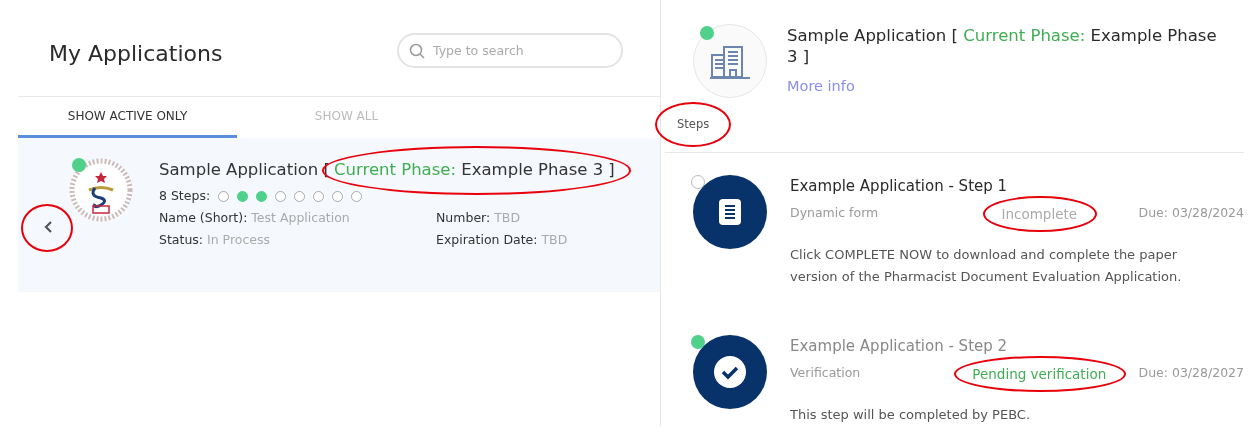  I want to click on current-phase: Current Phase: Example Phase 3 ], so click(474, 169).